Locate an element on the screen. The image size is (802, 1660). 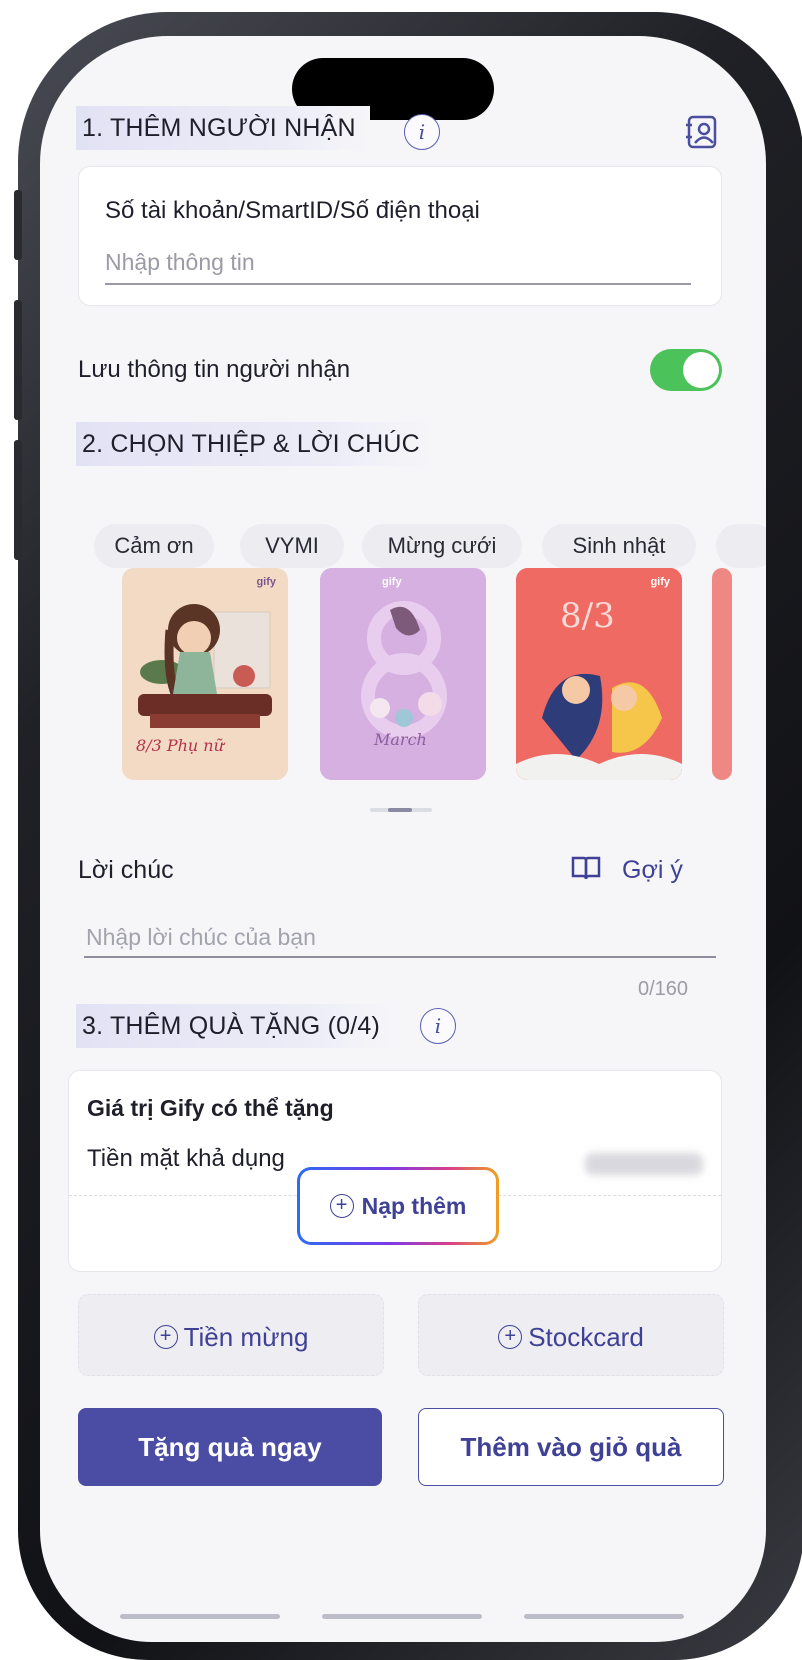
greeting-card: gify 8/3 is located at coordinates (599, 674).